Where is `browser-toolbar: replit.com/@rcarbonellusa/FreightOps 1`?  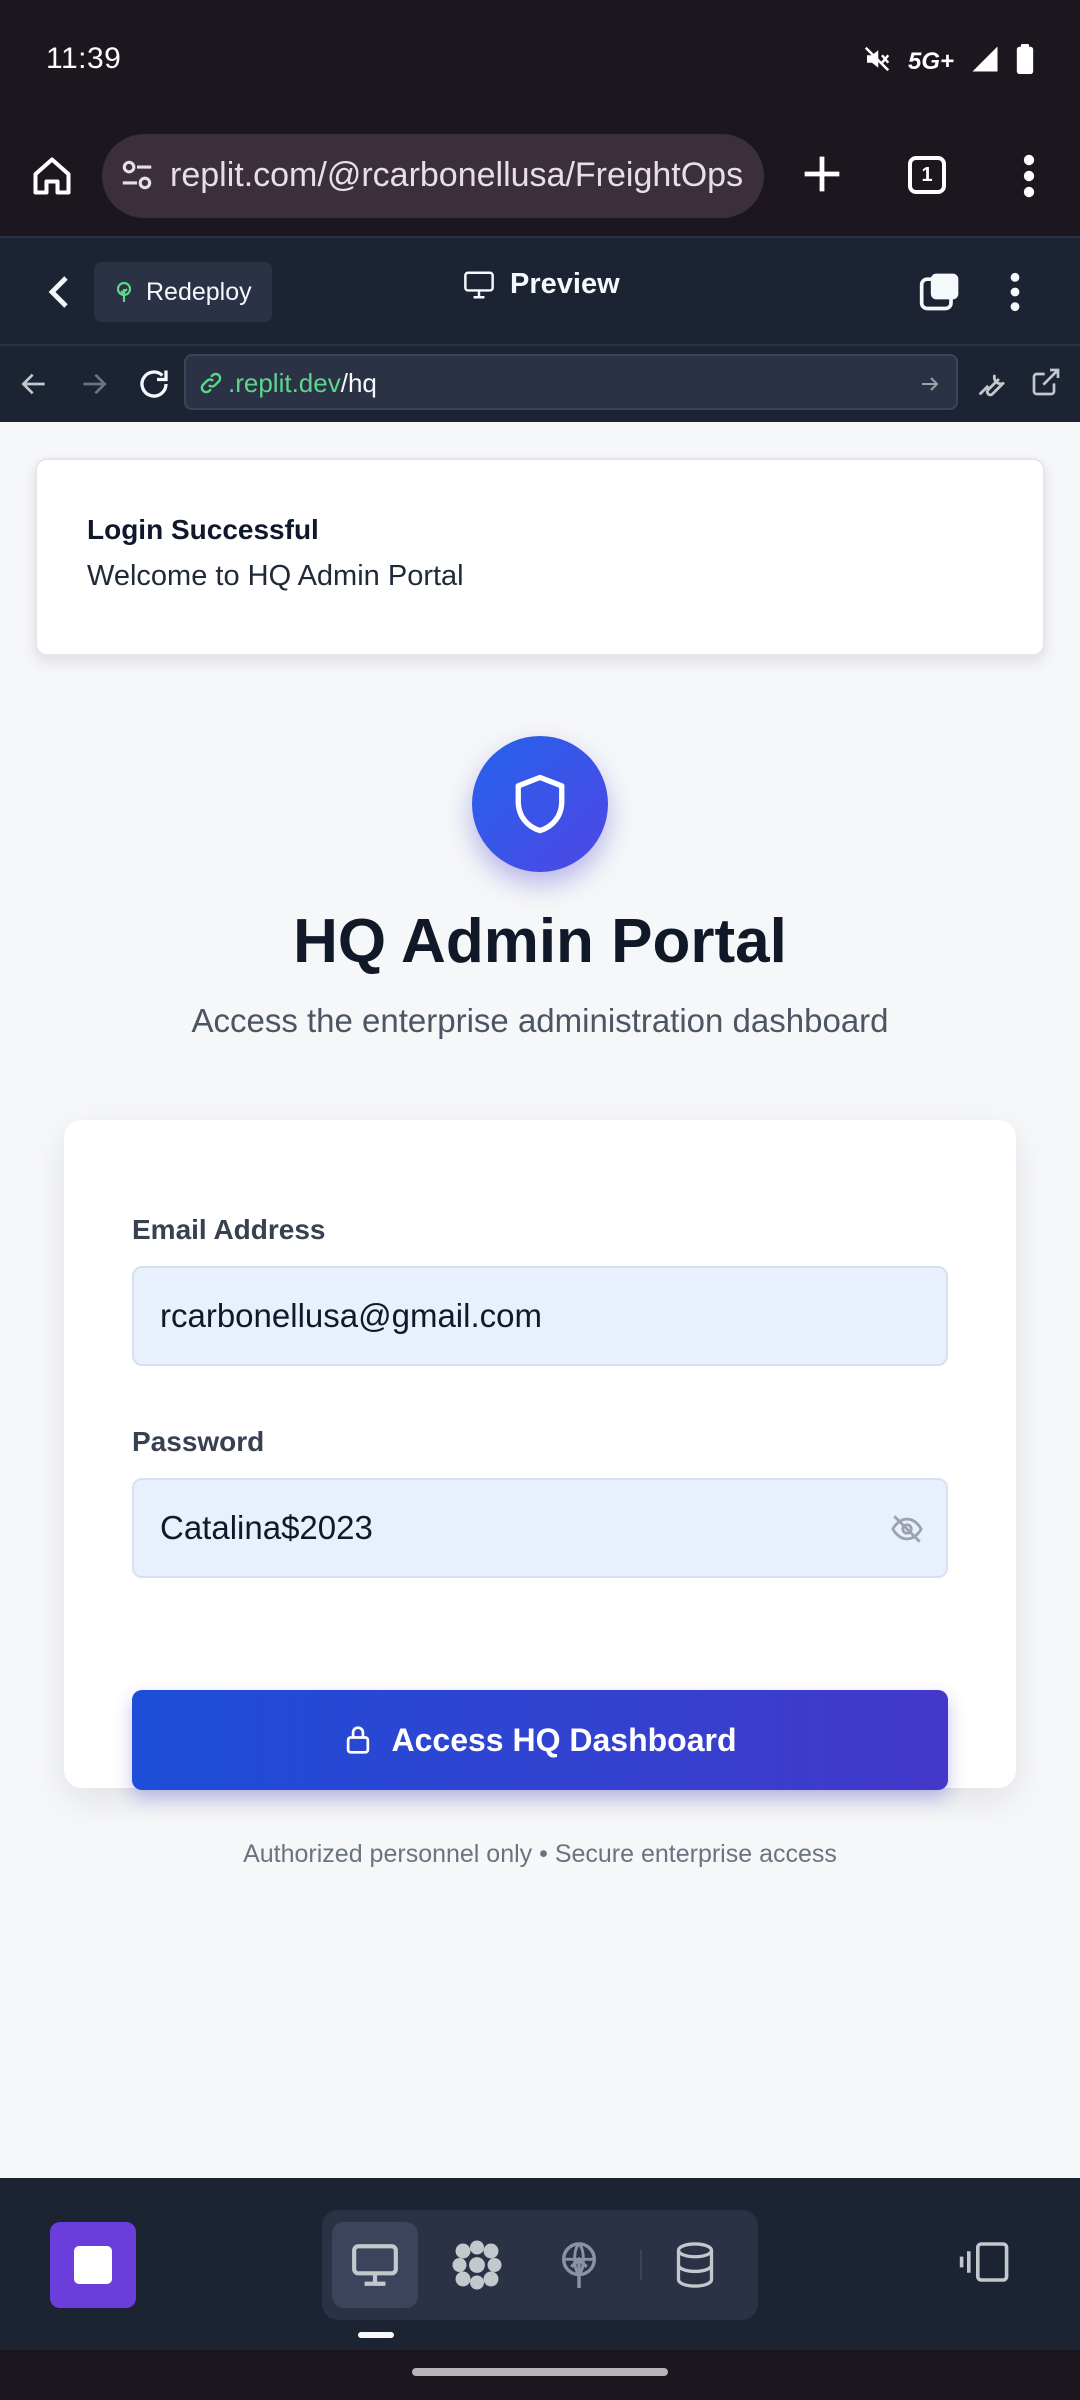 browser-toolbar: replit.com/@rcarbonellusa/FreightOps 1 is located at coordinates (540, 182).